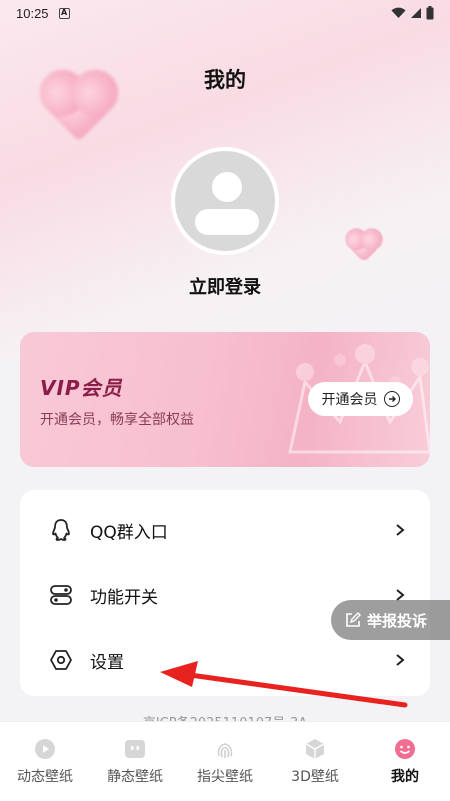 The height and width of the screenshot is (801, 450). I want to click on open-vip-button: 开通会员, so click(360, 399).